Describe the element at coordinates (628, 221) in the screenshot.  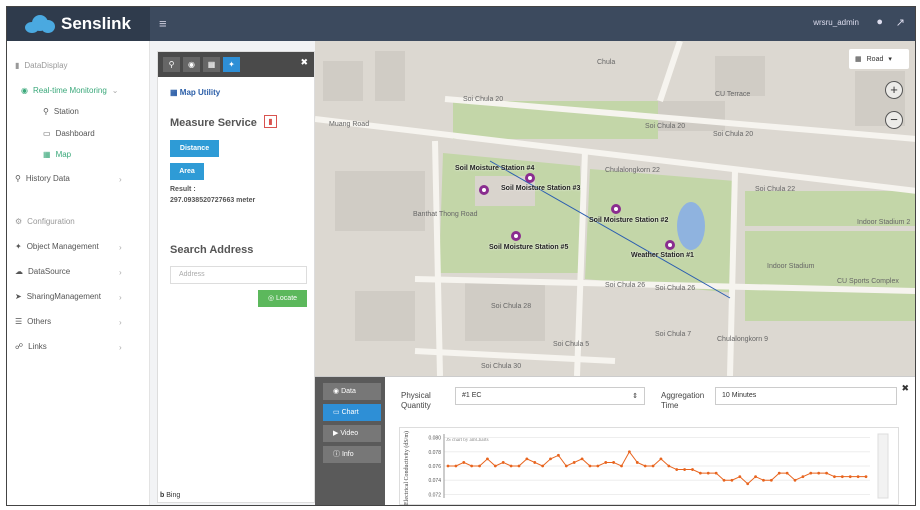
I see `station-label: Soil Moisture Station #2` at that location.